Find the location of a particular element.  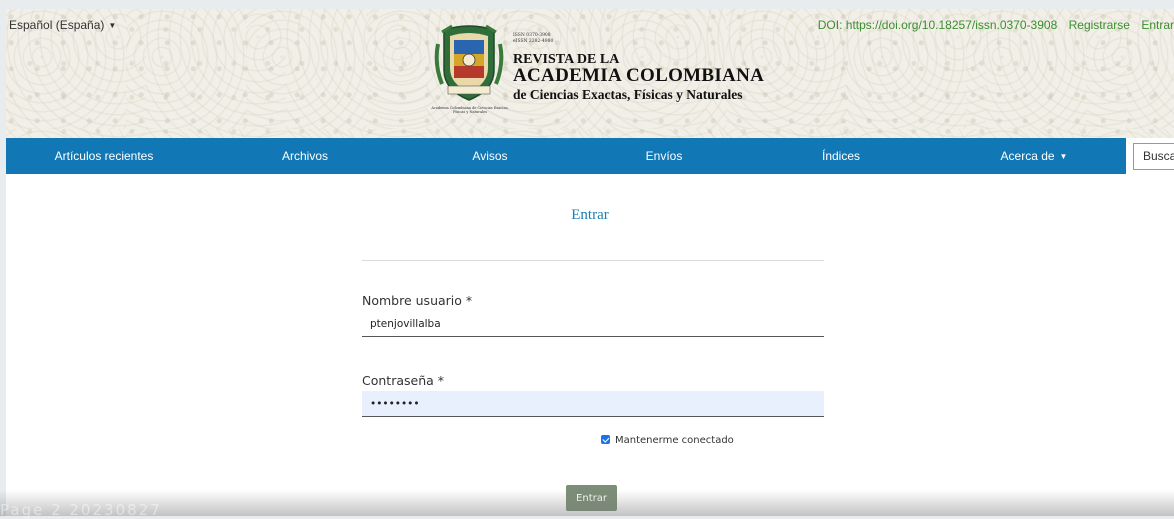

remember-me: Mantenerme conectado is located at coordinates (667, 440).